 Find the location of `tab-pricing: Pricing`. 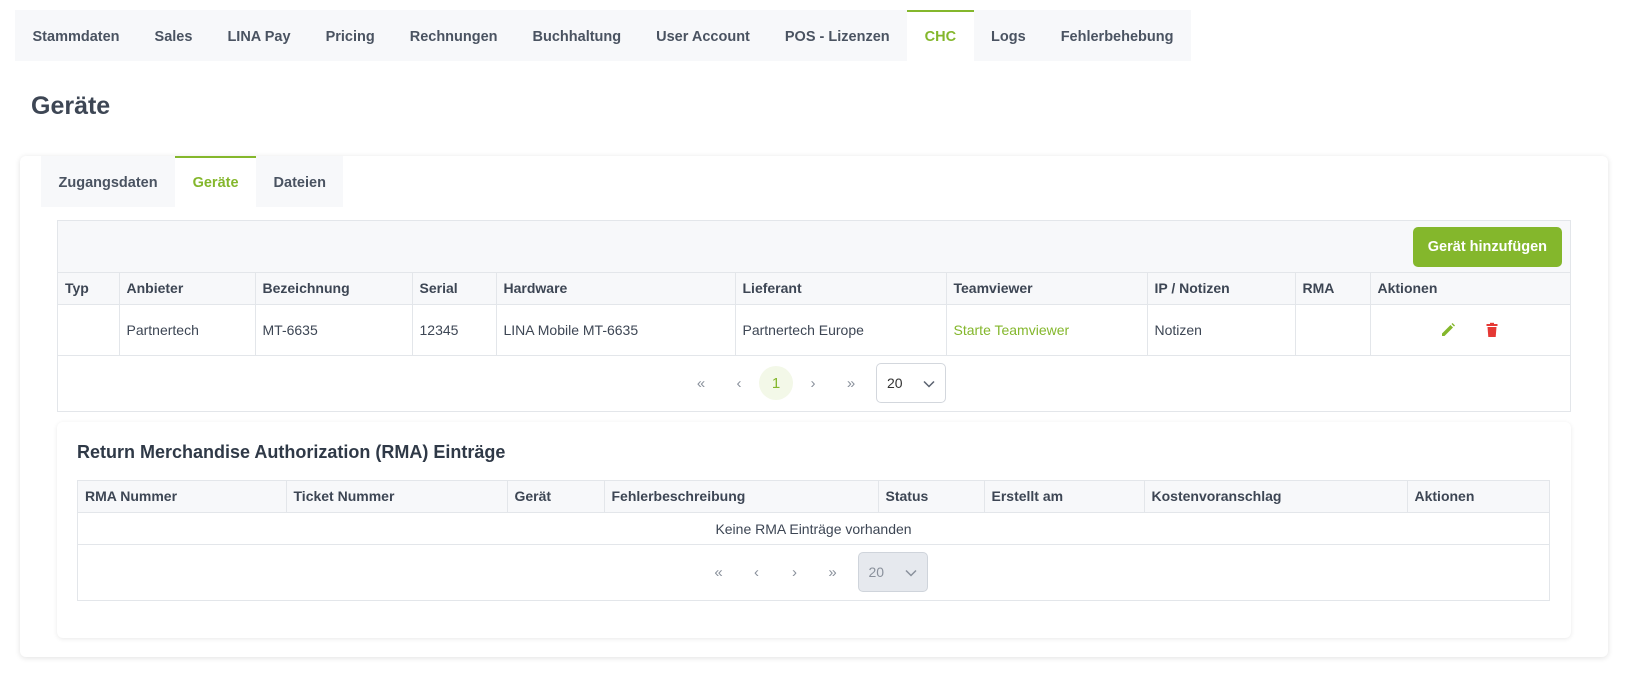

tab-pricing: Pricing is located at coordinates (350, 35).